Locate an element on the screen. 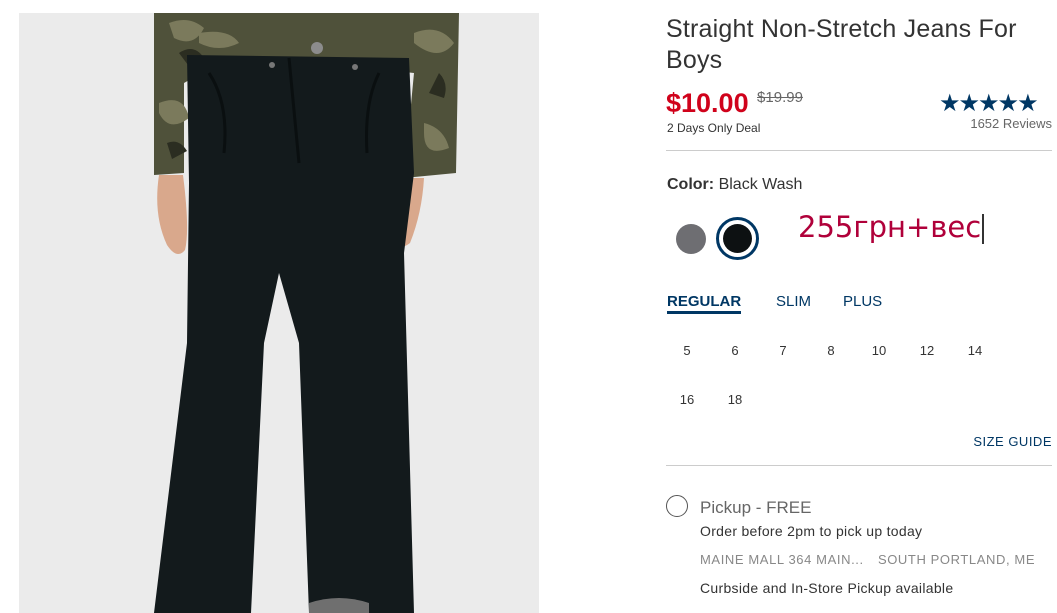  text-cursor is located at coordinates (983, 229).